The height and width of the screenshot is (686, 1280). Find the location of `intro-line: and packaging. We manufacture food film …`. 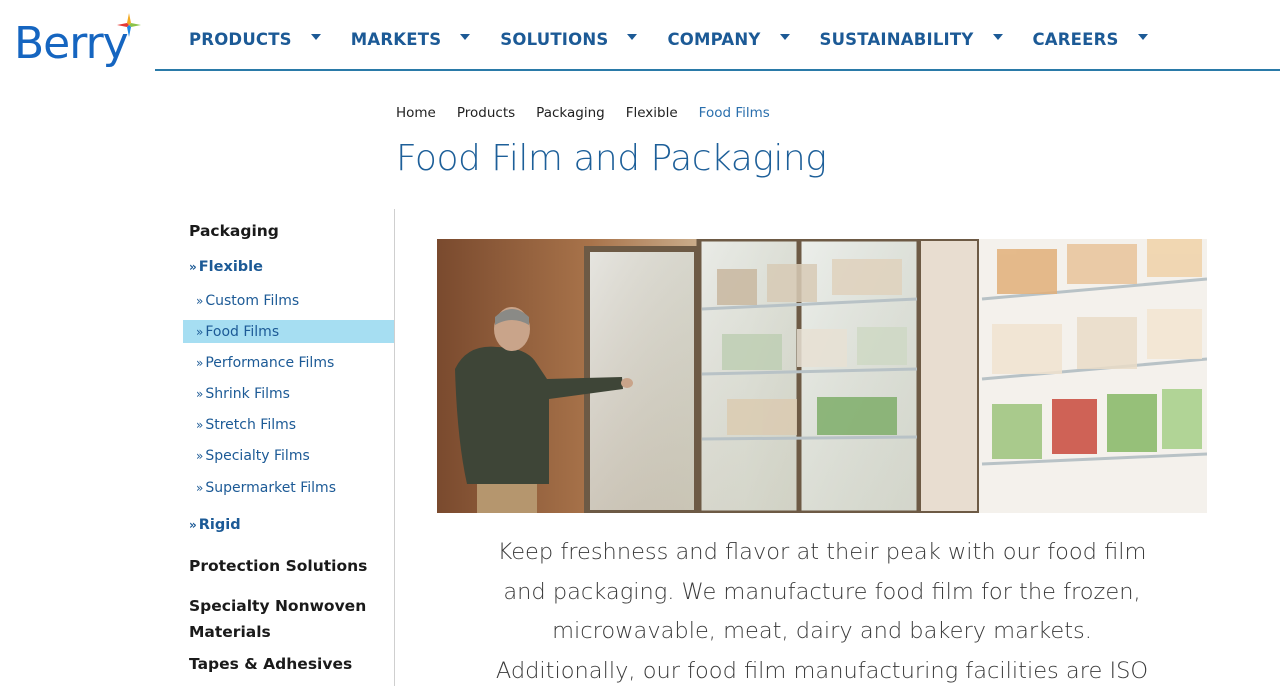

intro-line: and packaging. We manufacture food film … is located at coordinates (822, 591).